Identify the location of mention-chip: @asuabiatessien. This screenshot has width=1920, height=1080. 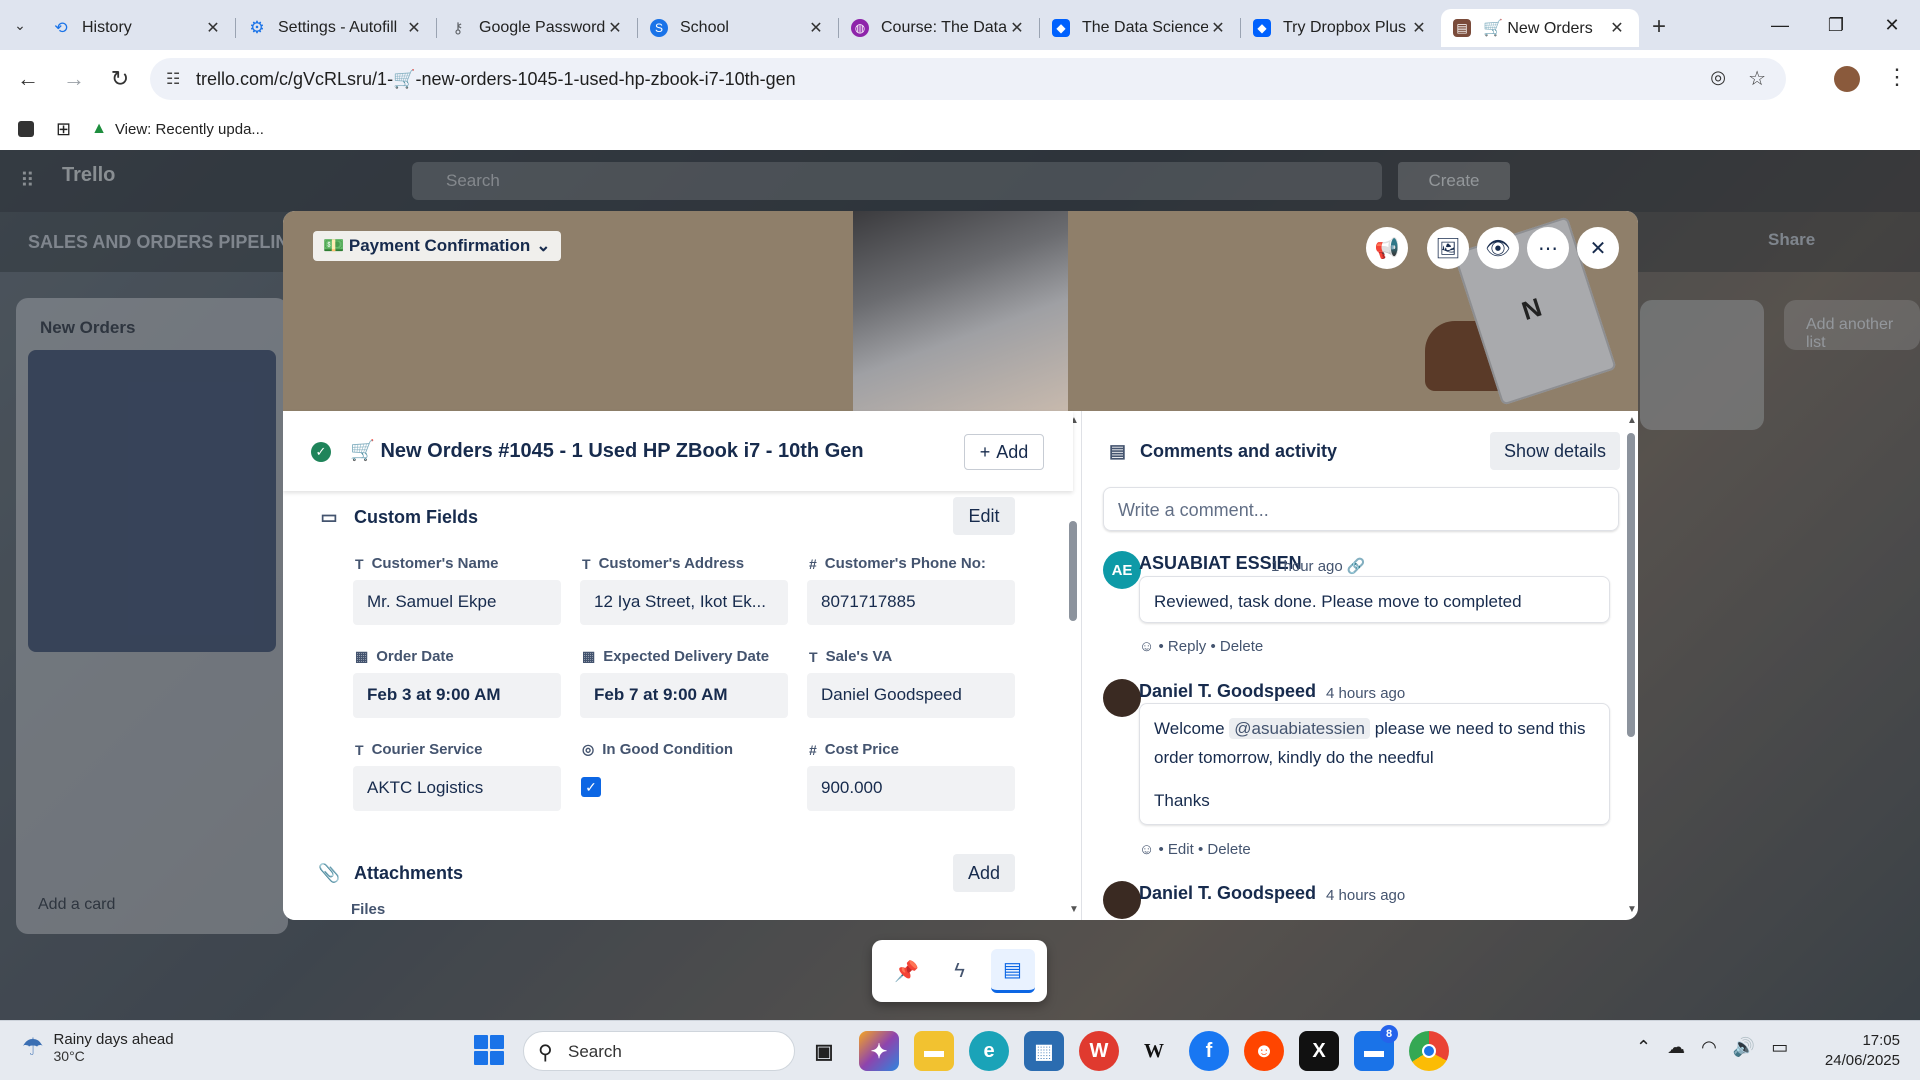
(1299, 728).